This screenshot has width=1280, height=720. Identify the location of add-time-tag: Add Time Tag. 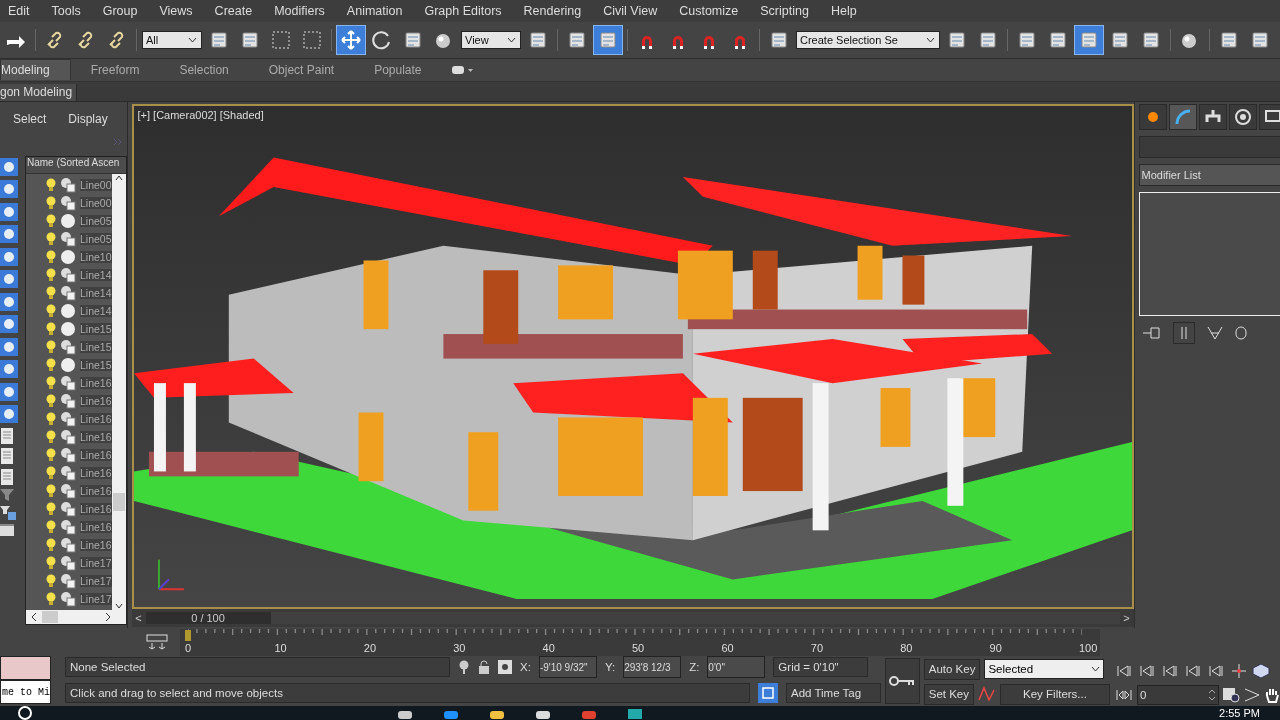
(833, 693).